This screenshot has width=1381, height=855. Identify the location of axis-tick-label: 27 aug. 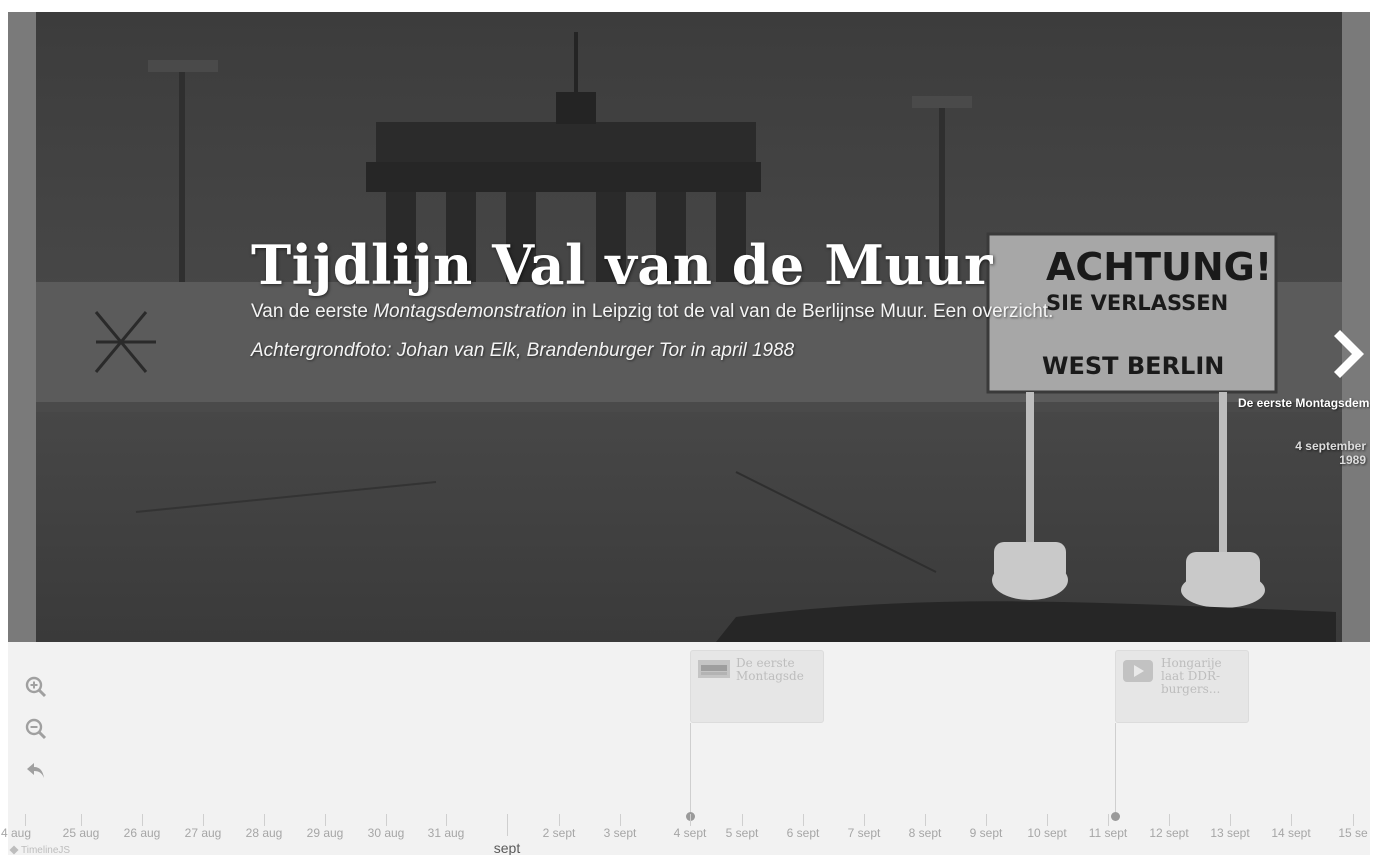
(203, 833).